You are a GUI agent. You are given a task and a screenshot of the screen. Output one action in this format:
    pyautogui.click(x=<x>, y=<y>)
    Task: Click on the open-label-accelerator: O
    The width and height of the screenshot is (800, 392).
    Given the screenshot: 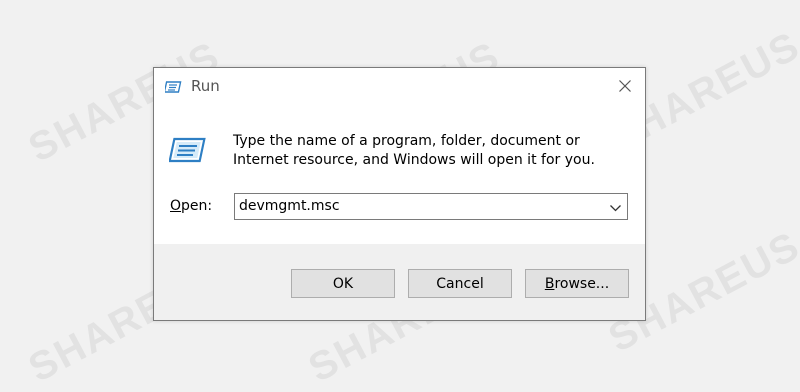 What is the action you would take?
    pyautogui.click(x=176, y=206)
    